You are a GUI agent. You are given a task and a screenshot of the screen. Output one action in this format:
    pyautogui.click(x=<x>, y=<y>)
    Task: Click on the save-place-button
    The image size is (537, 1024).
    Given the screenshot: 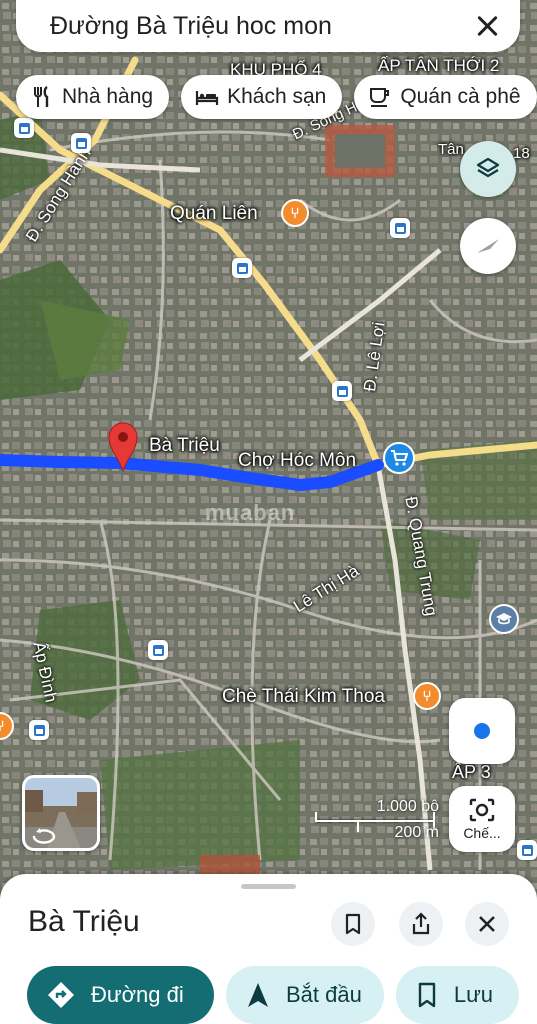 What is the action you would take?
    pyautogui.click(x=353, y=924)
    